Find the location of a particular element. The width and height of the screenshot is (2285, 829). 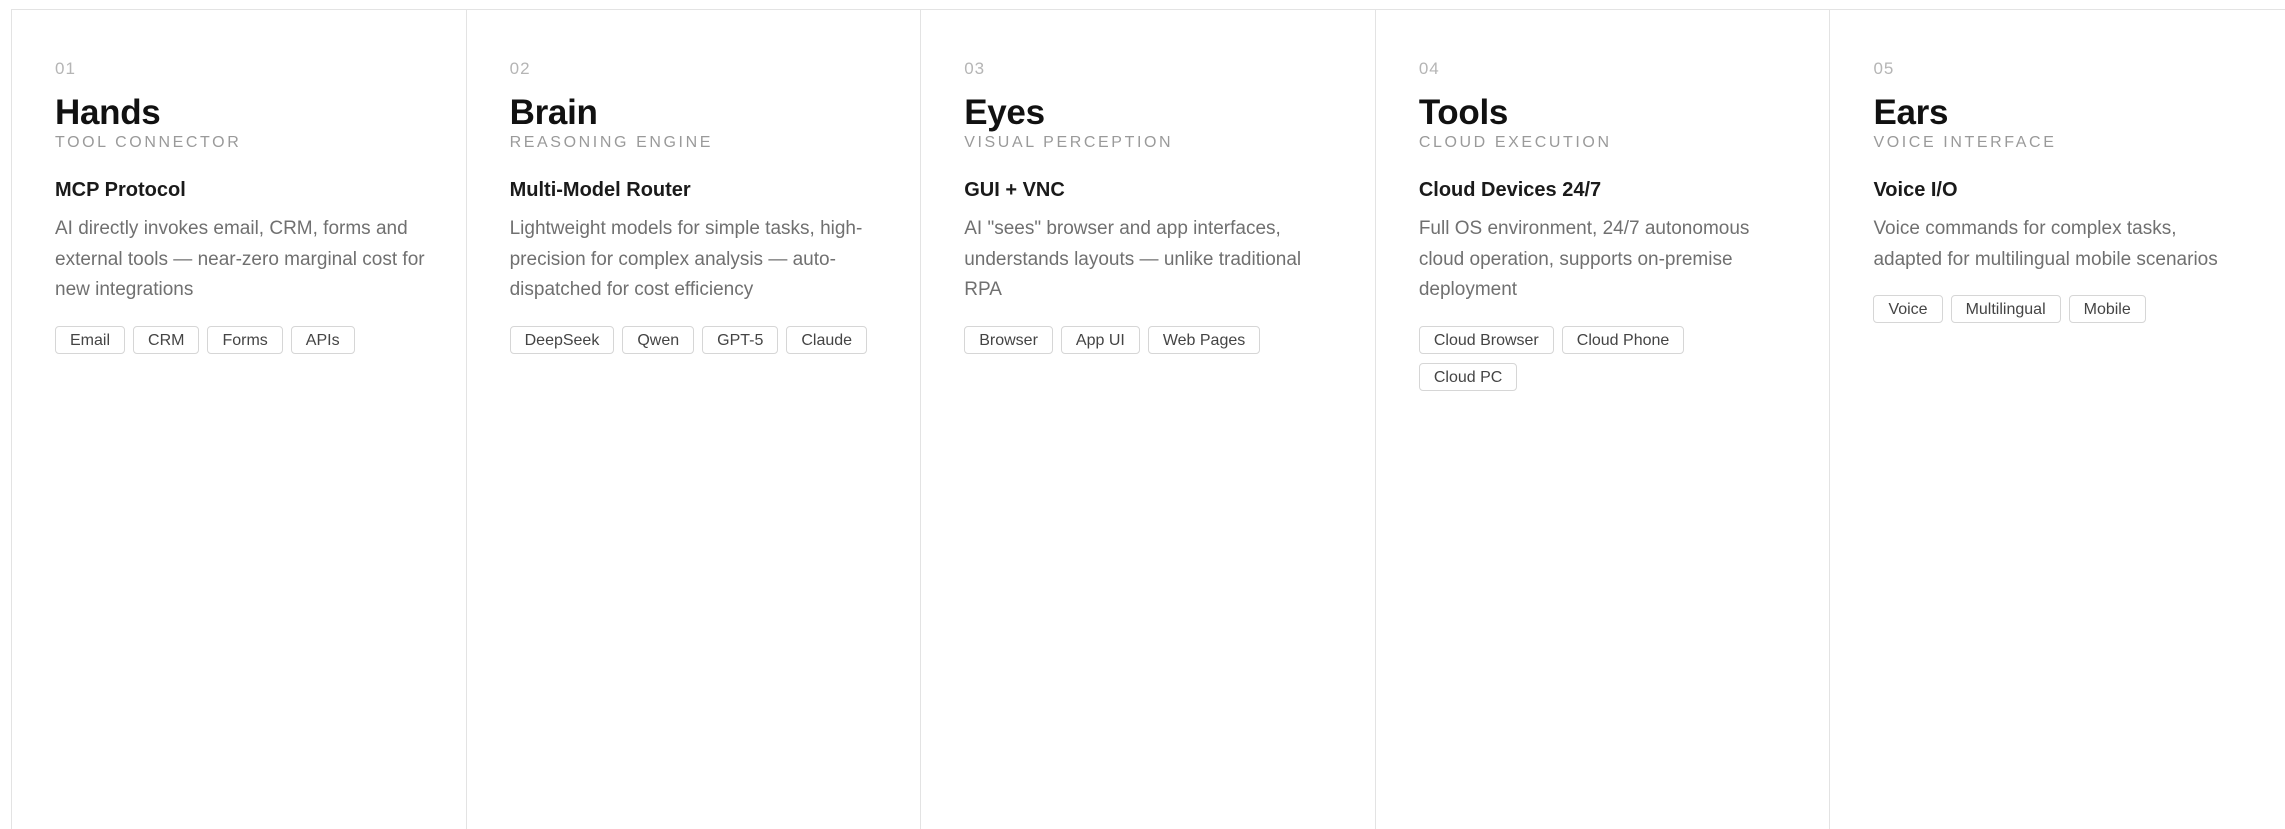

card-feature: GUI + VNC is located at coordinates (1014, 190).